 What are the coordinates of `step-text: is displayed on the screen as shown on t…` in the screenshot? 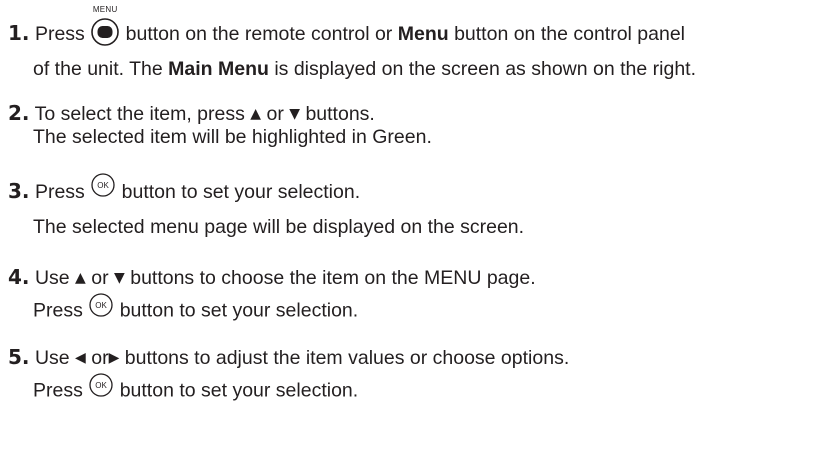 It's located at (485, 69).